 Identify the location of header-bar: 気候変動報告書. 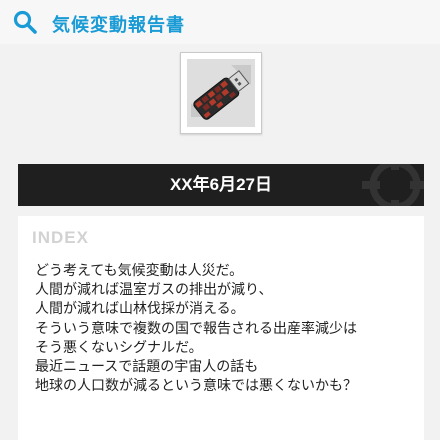
(220, 22).